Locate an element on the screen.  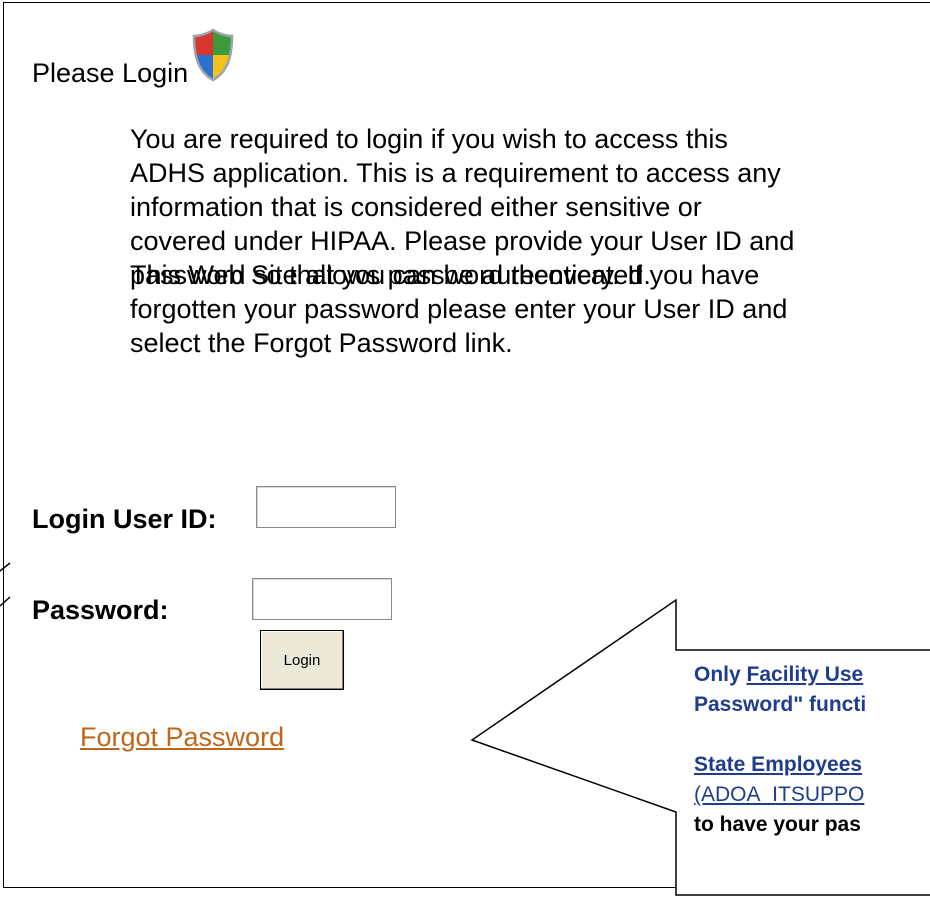
adoa-itsupport-link: (ADOA_ITSUPPO is located at coordinates (812, 795).